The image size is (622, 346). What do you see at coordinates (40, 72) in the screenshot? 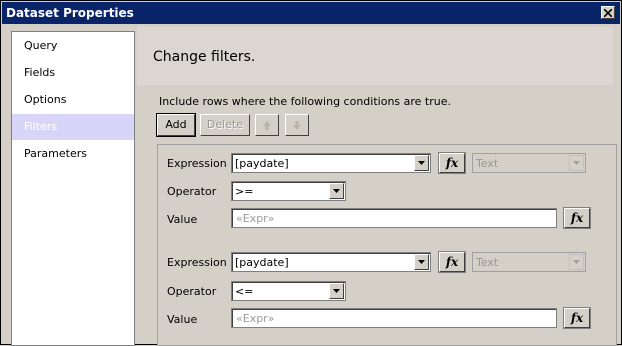
I see `nav-item-label: Fields` at bounding box center [40, 72].